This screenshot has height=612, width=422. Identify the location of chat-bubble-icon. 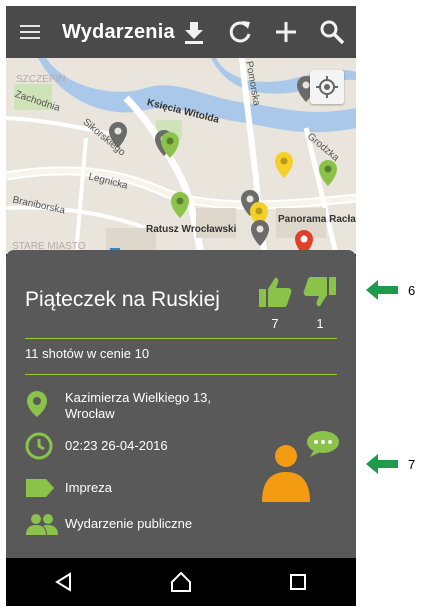
(323, 444).